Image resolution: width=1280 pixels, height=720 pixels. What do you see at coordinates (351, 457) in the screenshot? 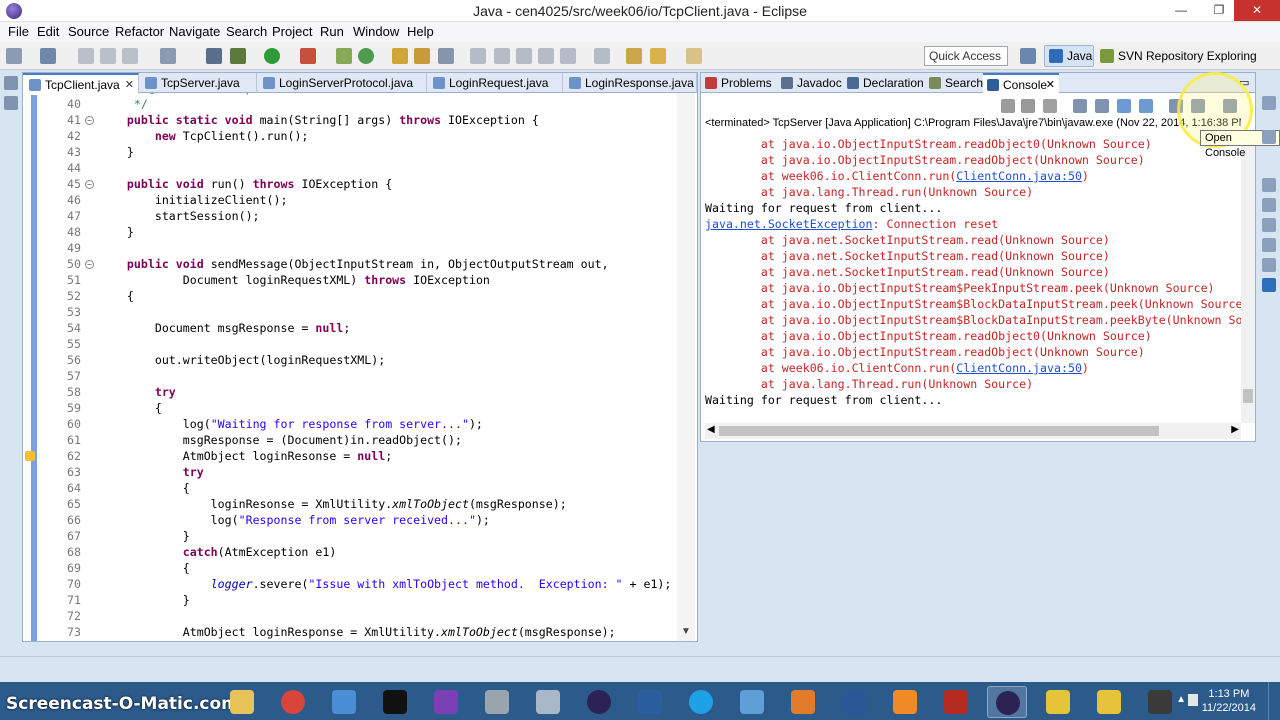
I see `code-line: 62 AtmObject loginResonse = null;` at bounding box center [351, 457].